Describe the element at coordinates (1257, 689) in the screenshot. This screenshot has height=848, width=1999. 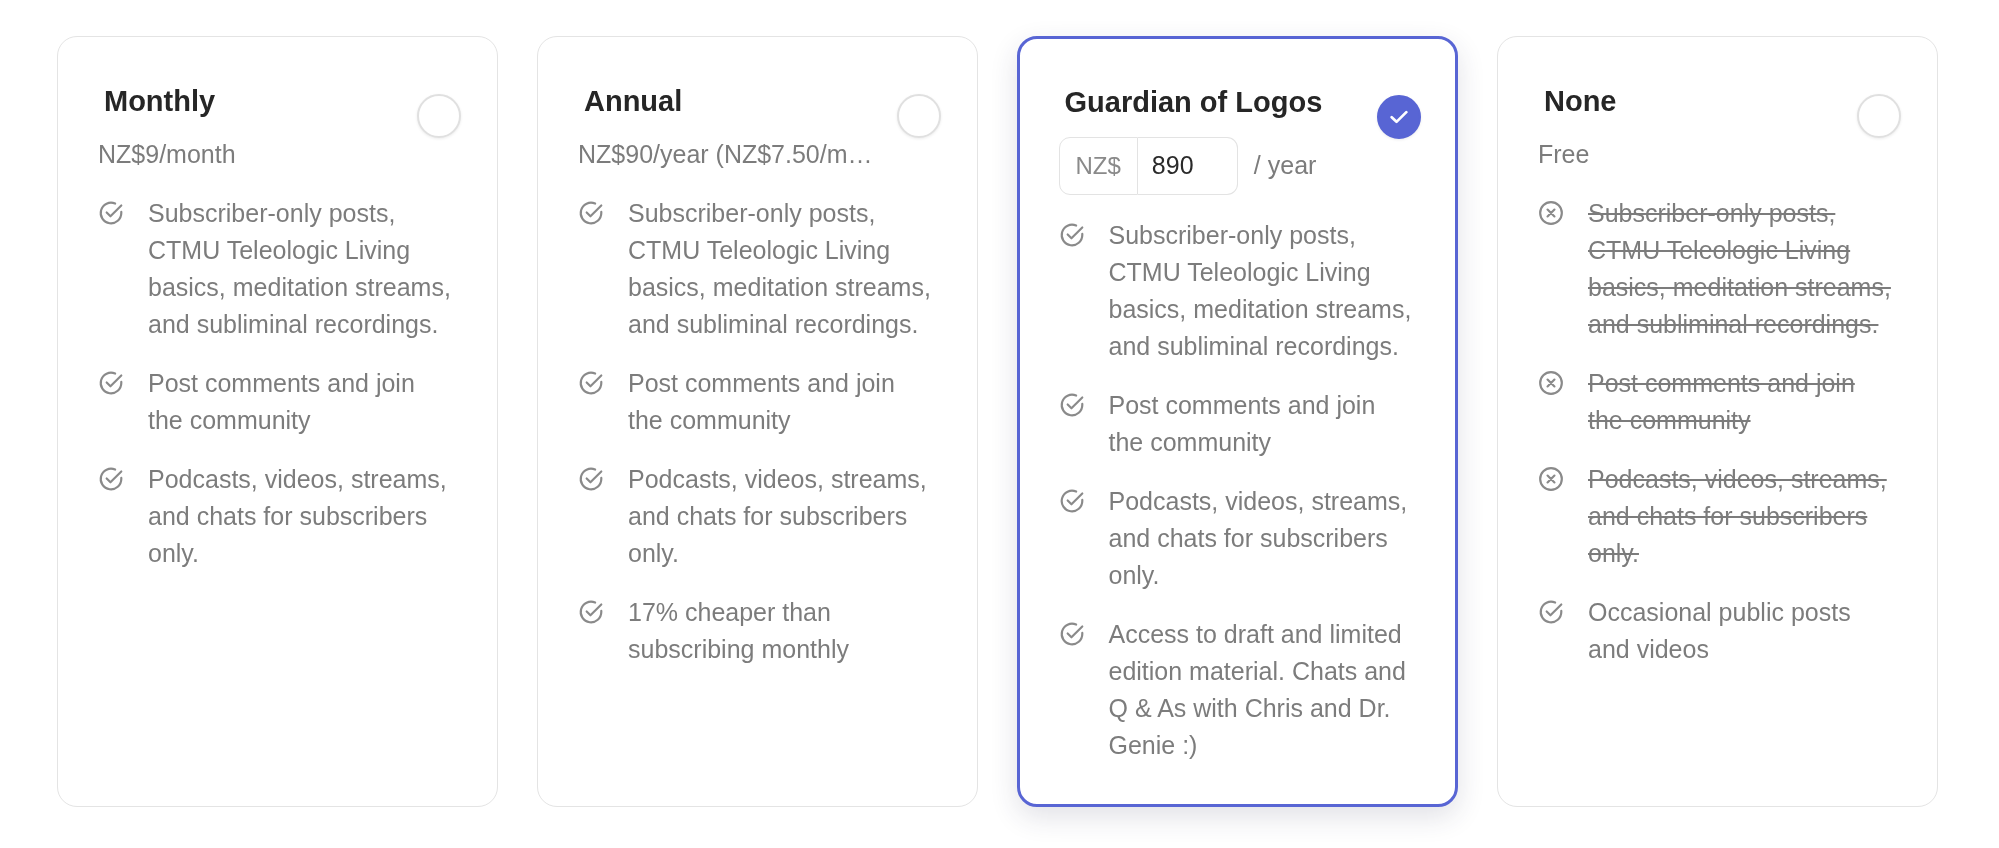
I see `feature-text: Access to draft and limited edition material. Chats and Q & As with Chris and Dr. Genie :)` at that location.